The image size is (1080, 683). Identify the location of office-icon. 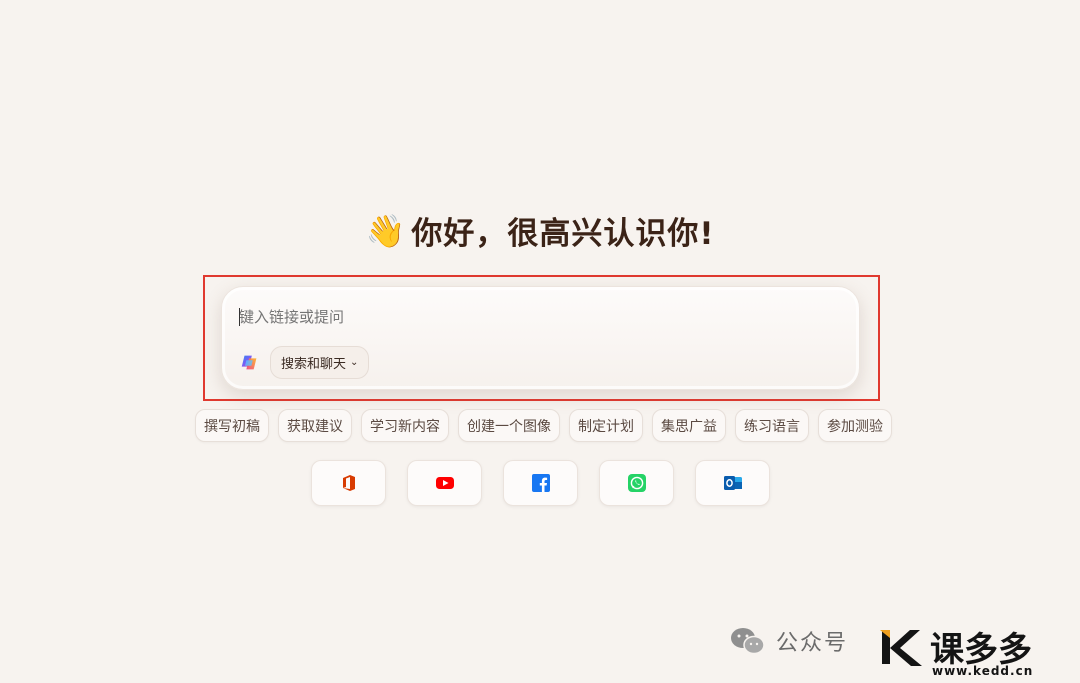
(348, 483).